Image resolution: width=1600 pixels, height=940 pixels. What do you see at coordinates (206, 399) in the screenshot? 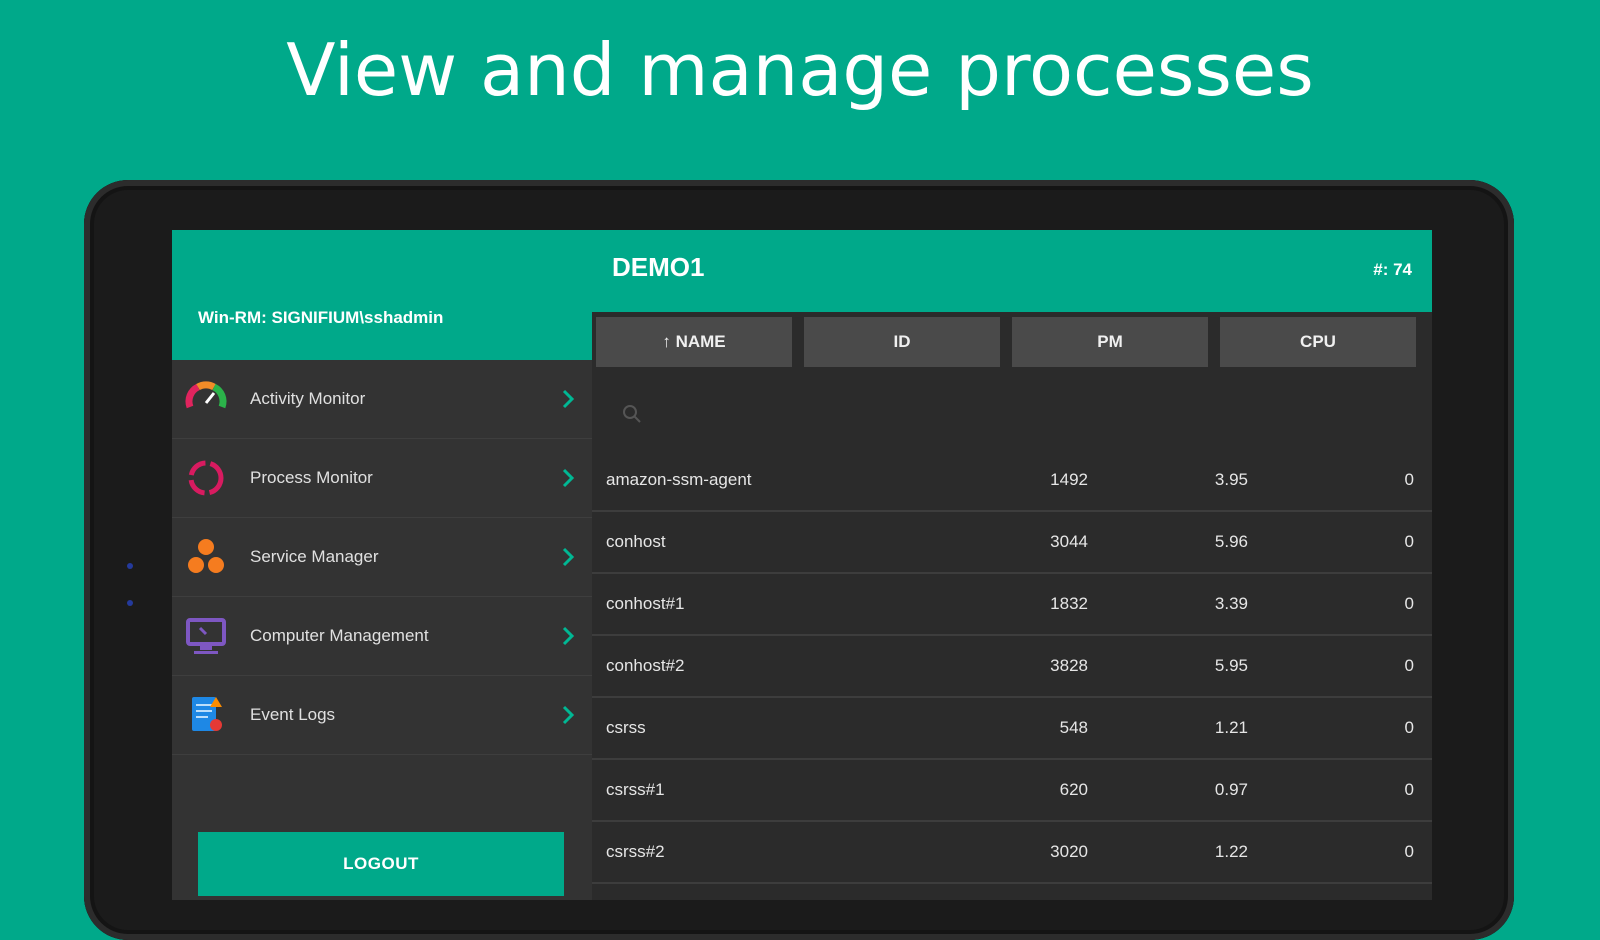
I see `gauge-icon` at bounding box center [206, 399].